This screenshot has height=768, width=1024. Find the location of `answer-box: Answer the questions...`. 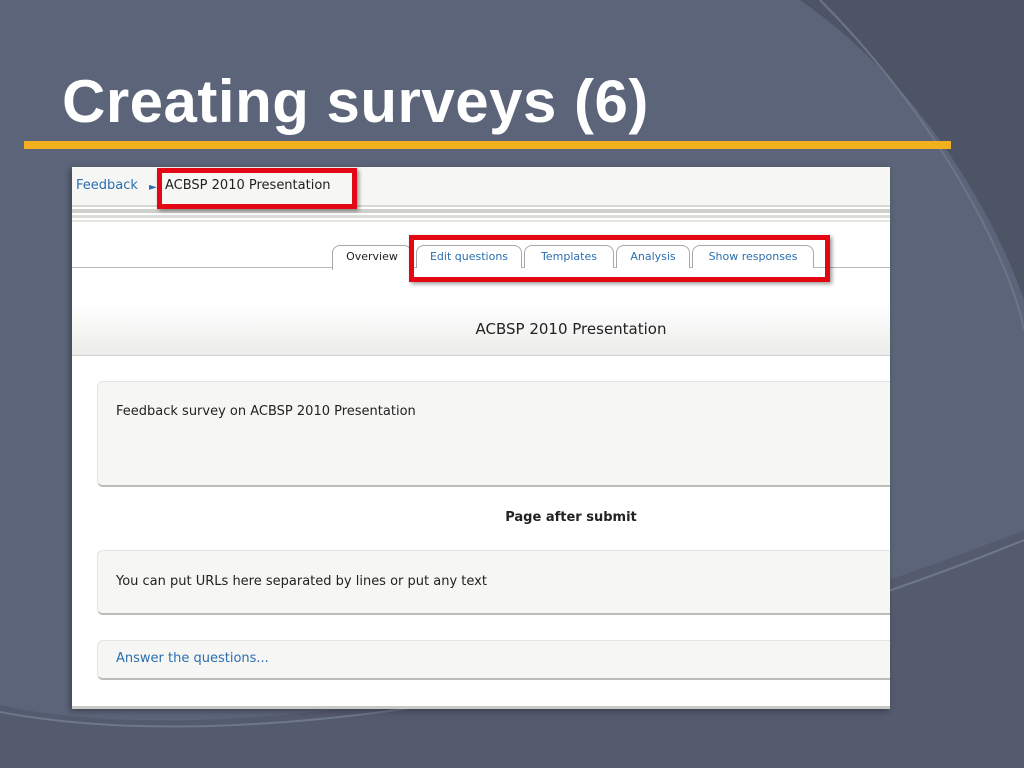

answer-box: Answer the questions... is located at coordinates (493, 660).